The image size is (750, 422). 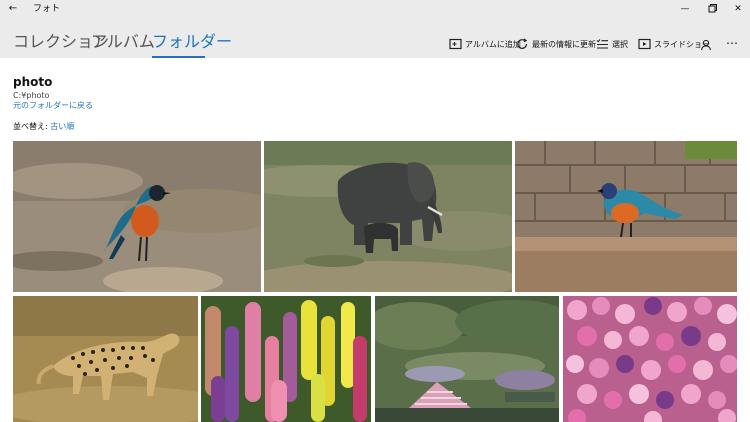 I want to click on bird-on-wall-photo, so click(x=626, y=216).